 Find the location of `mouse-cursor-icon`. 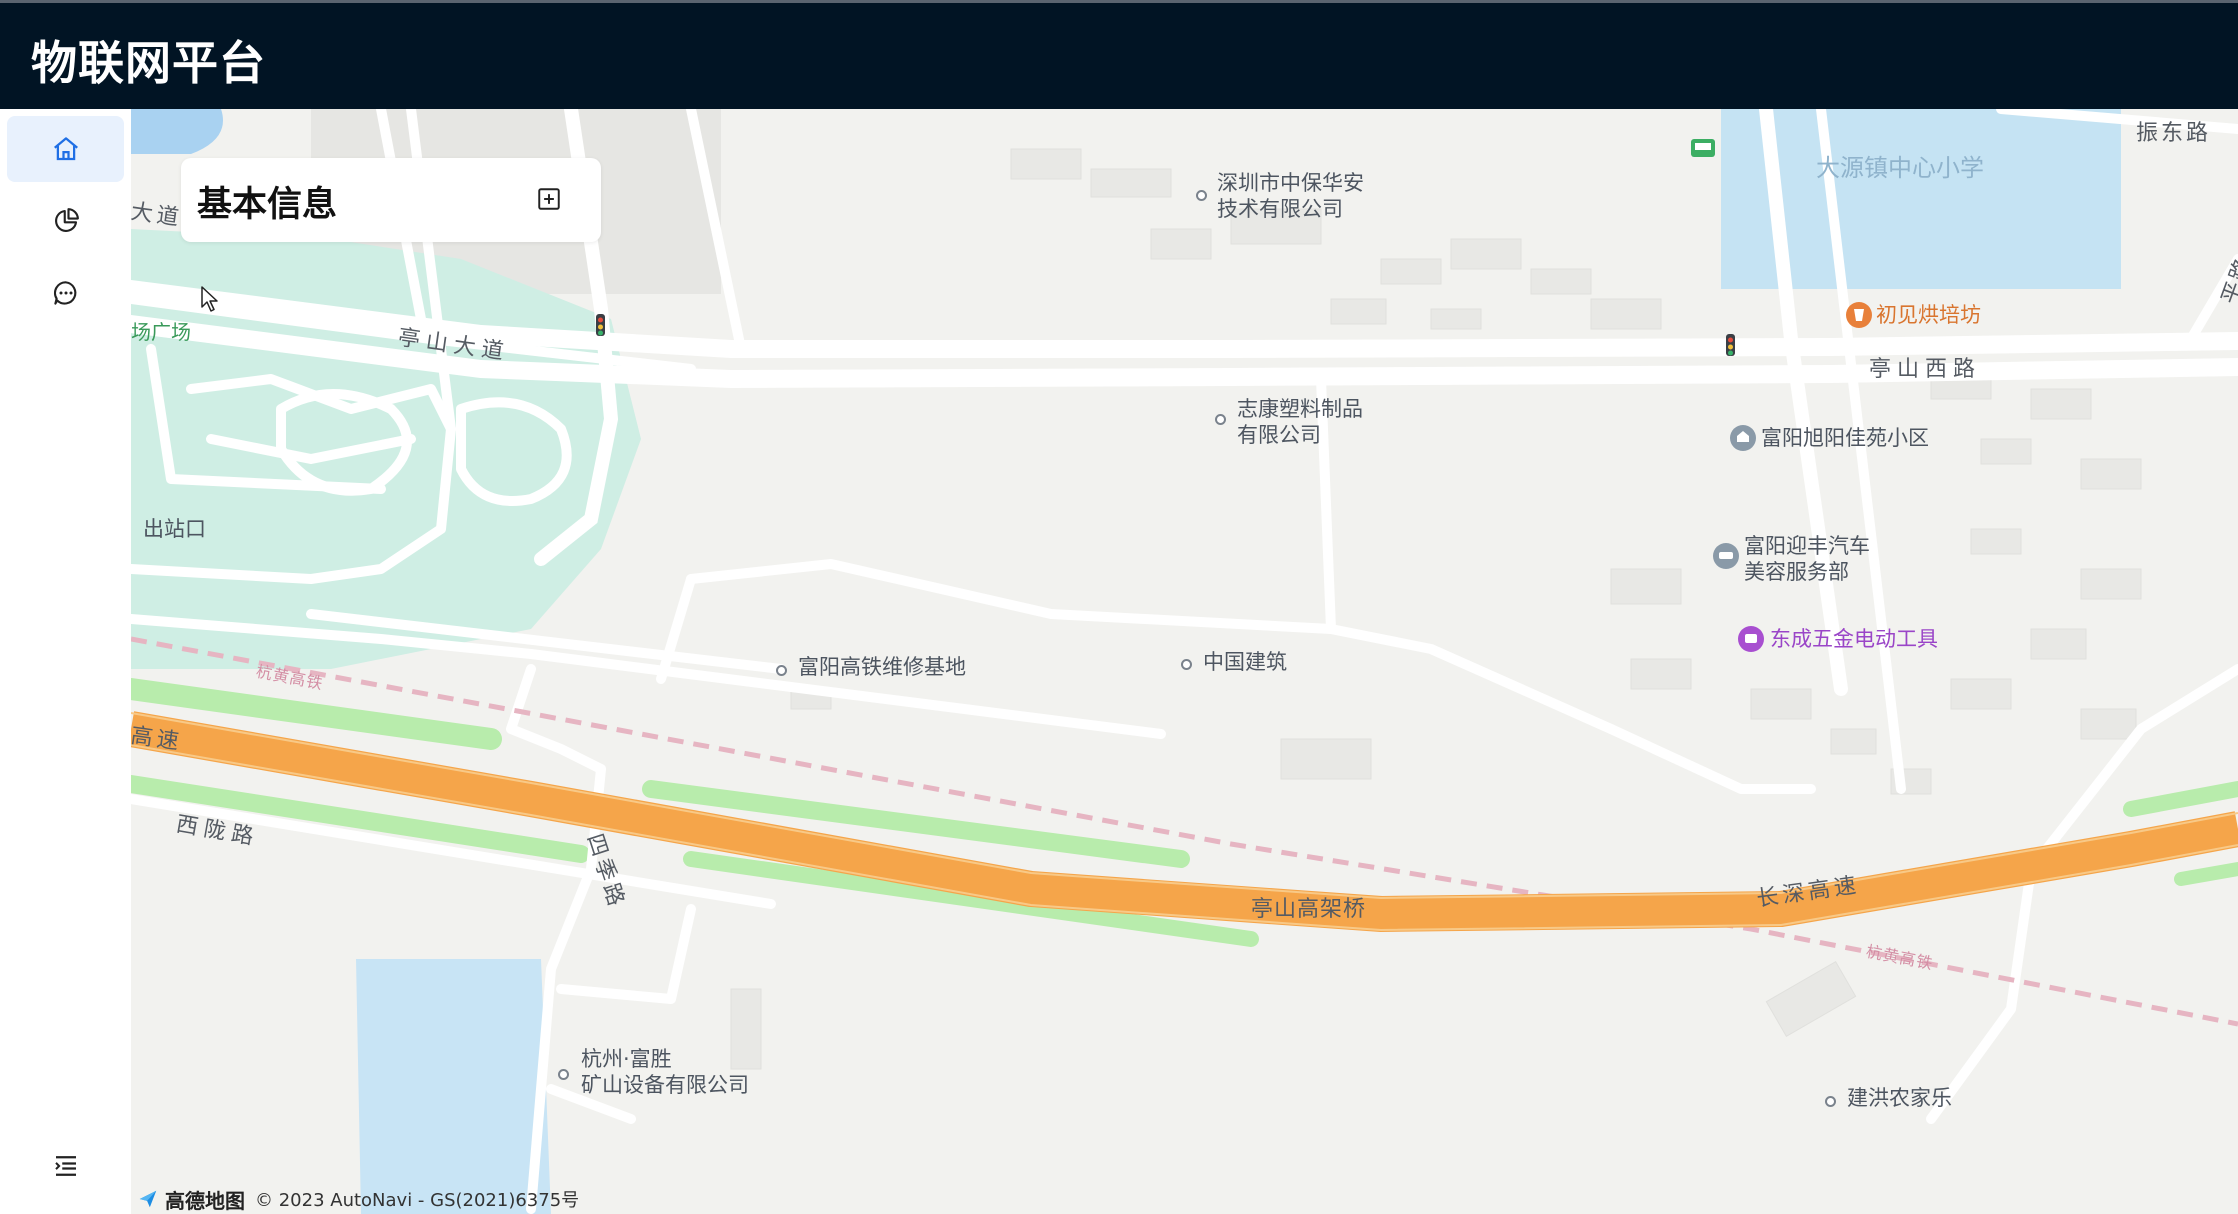

mouse-cursor-icon is located at coordinates (209, 299).